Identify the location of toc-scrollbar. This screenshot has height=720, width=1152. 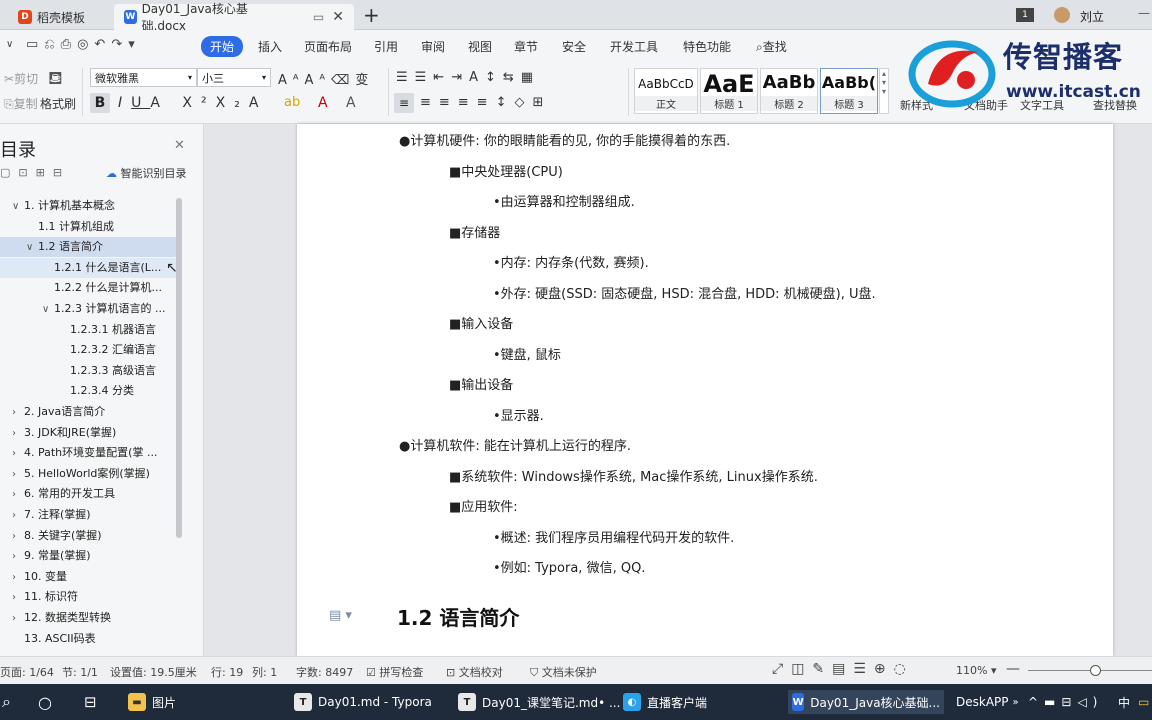
(179, 368).